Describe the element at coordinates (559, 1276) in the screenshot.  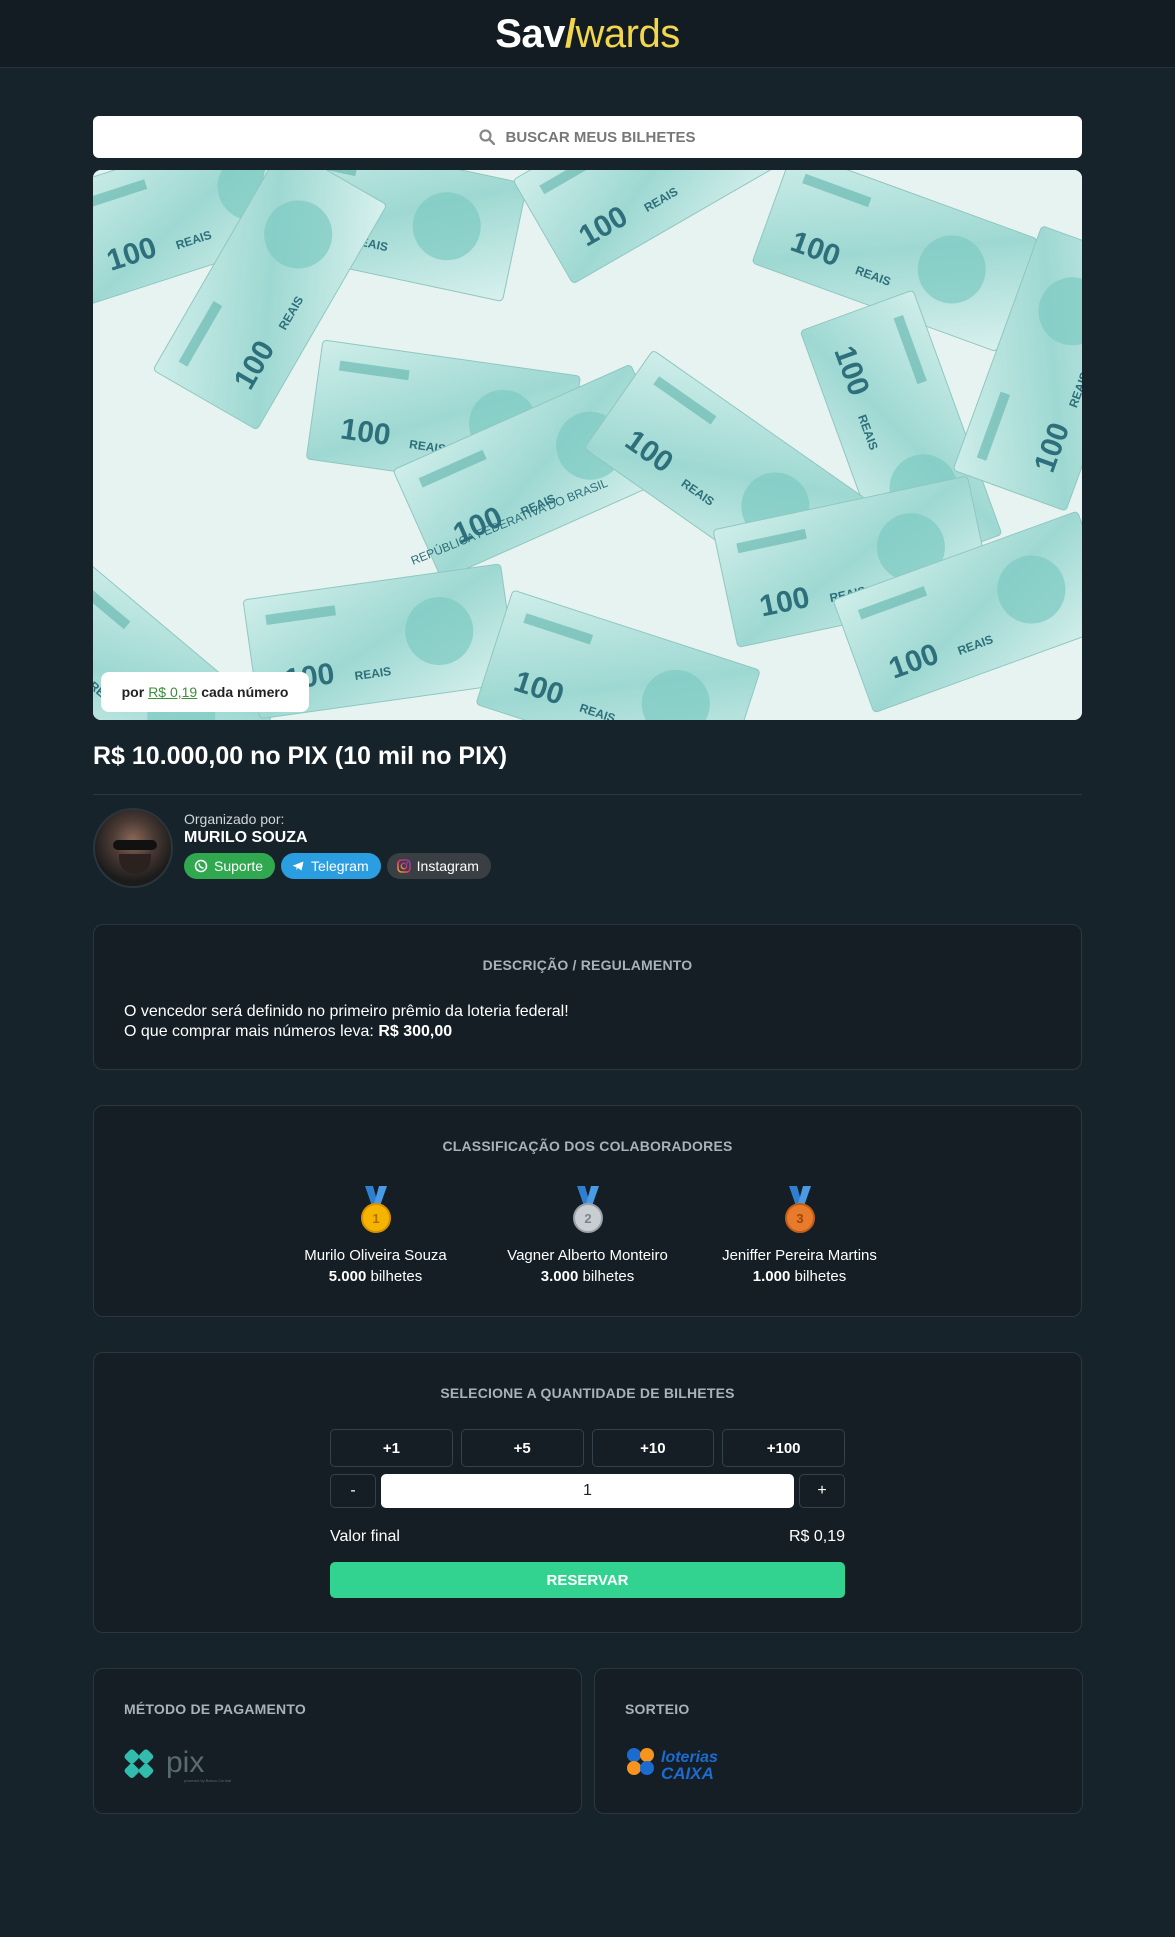
I see `ranking-count-value: 3.000` at that location.